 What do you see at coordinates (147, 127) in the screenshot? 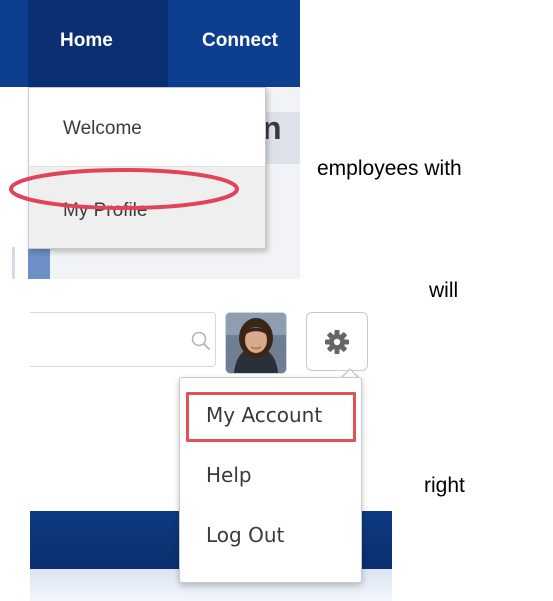
I see `menu-item-welcome: Welcome` at bounding box center [147, 127].